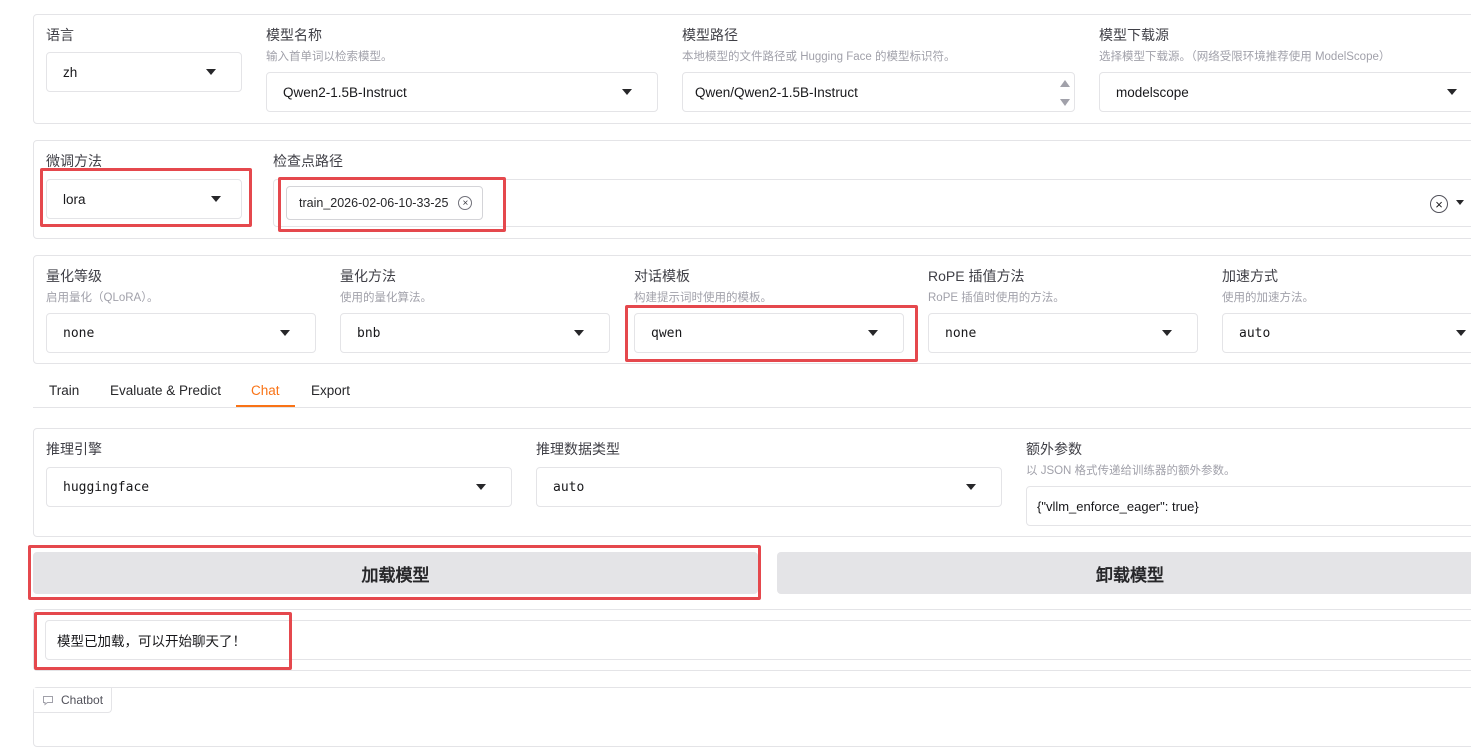 The image size is (1471, 747). What do you see at coordinates (1065, 93) in the screenshot?
I see `scroll-arrows-icon` at bounding box center [1065, 93].